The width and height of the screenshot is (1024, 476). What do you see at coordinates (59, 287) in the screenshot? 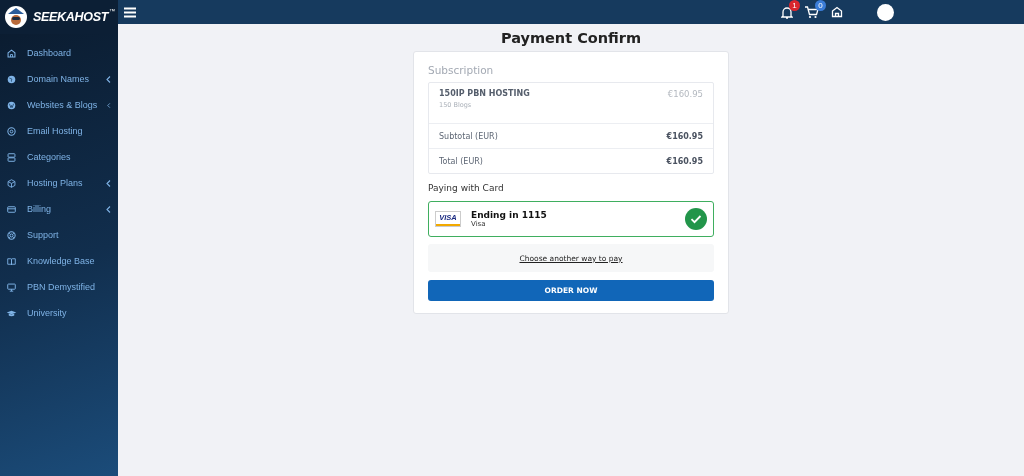
I see `sidebar-item: PBN Demystified` at bounding box center [59, 287].